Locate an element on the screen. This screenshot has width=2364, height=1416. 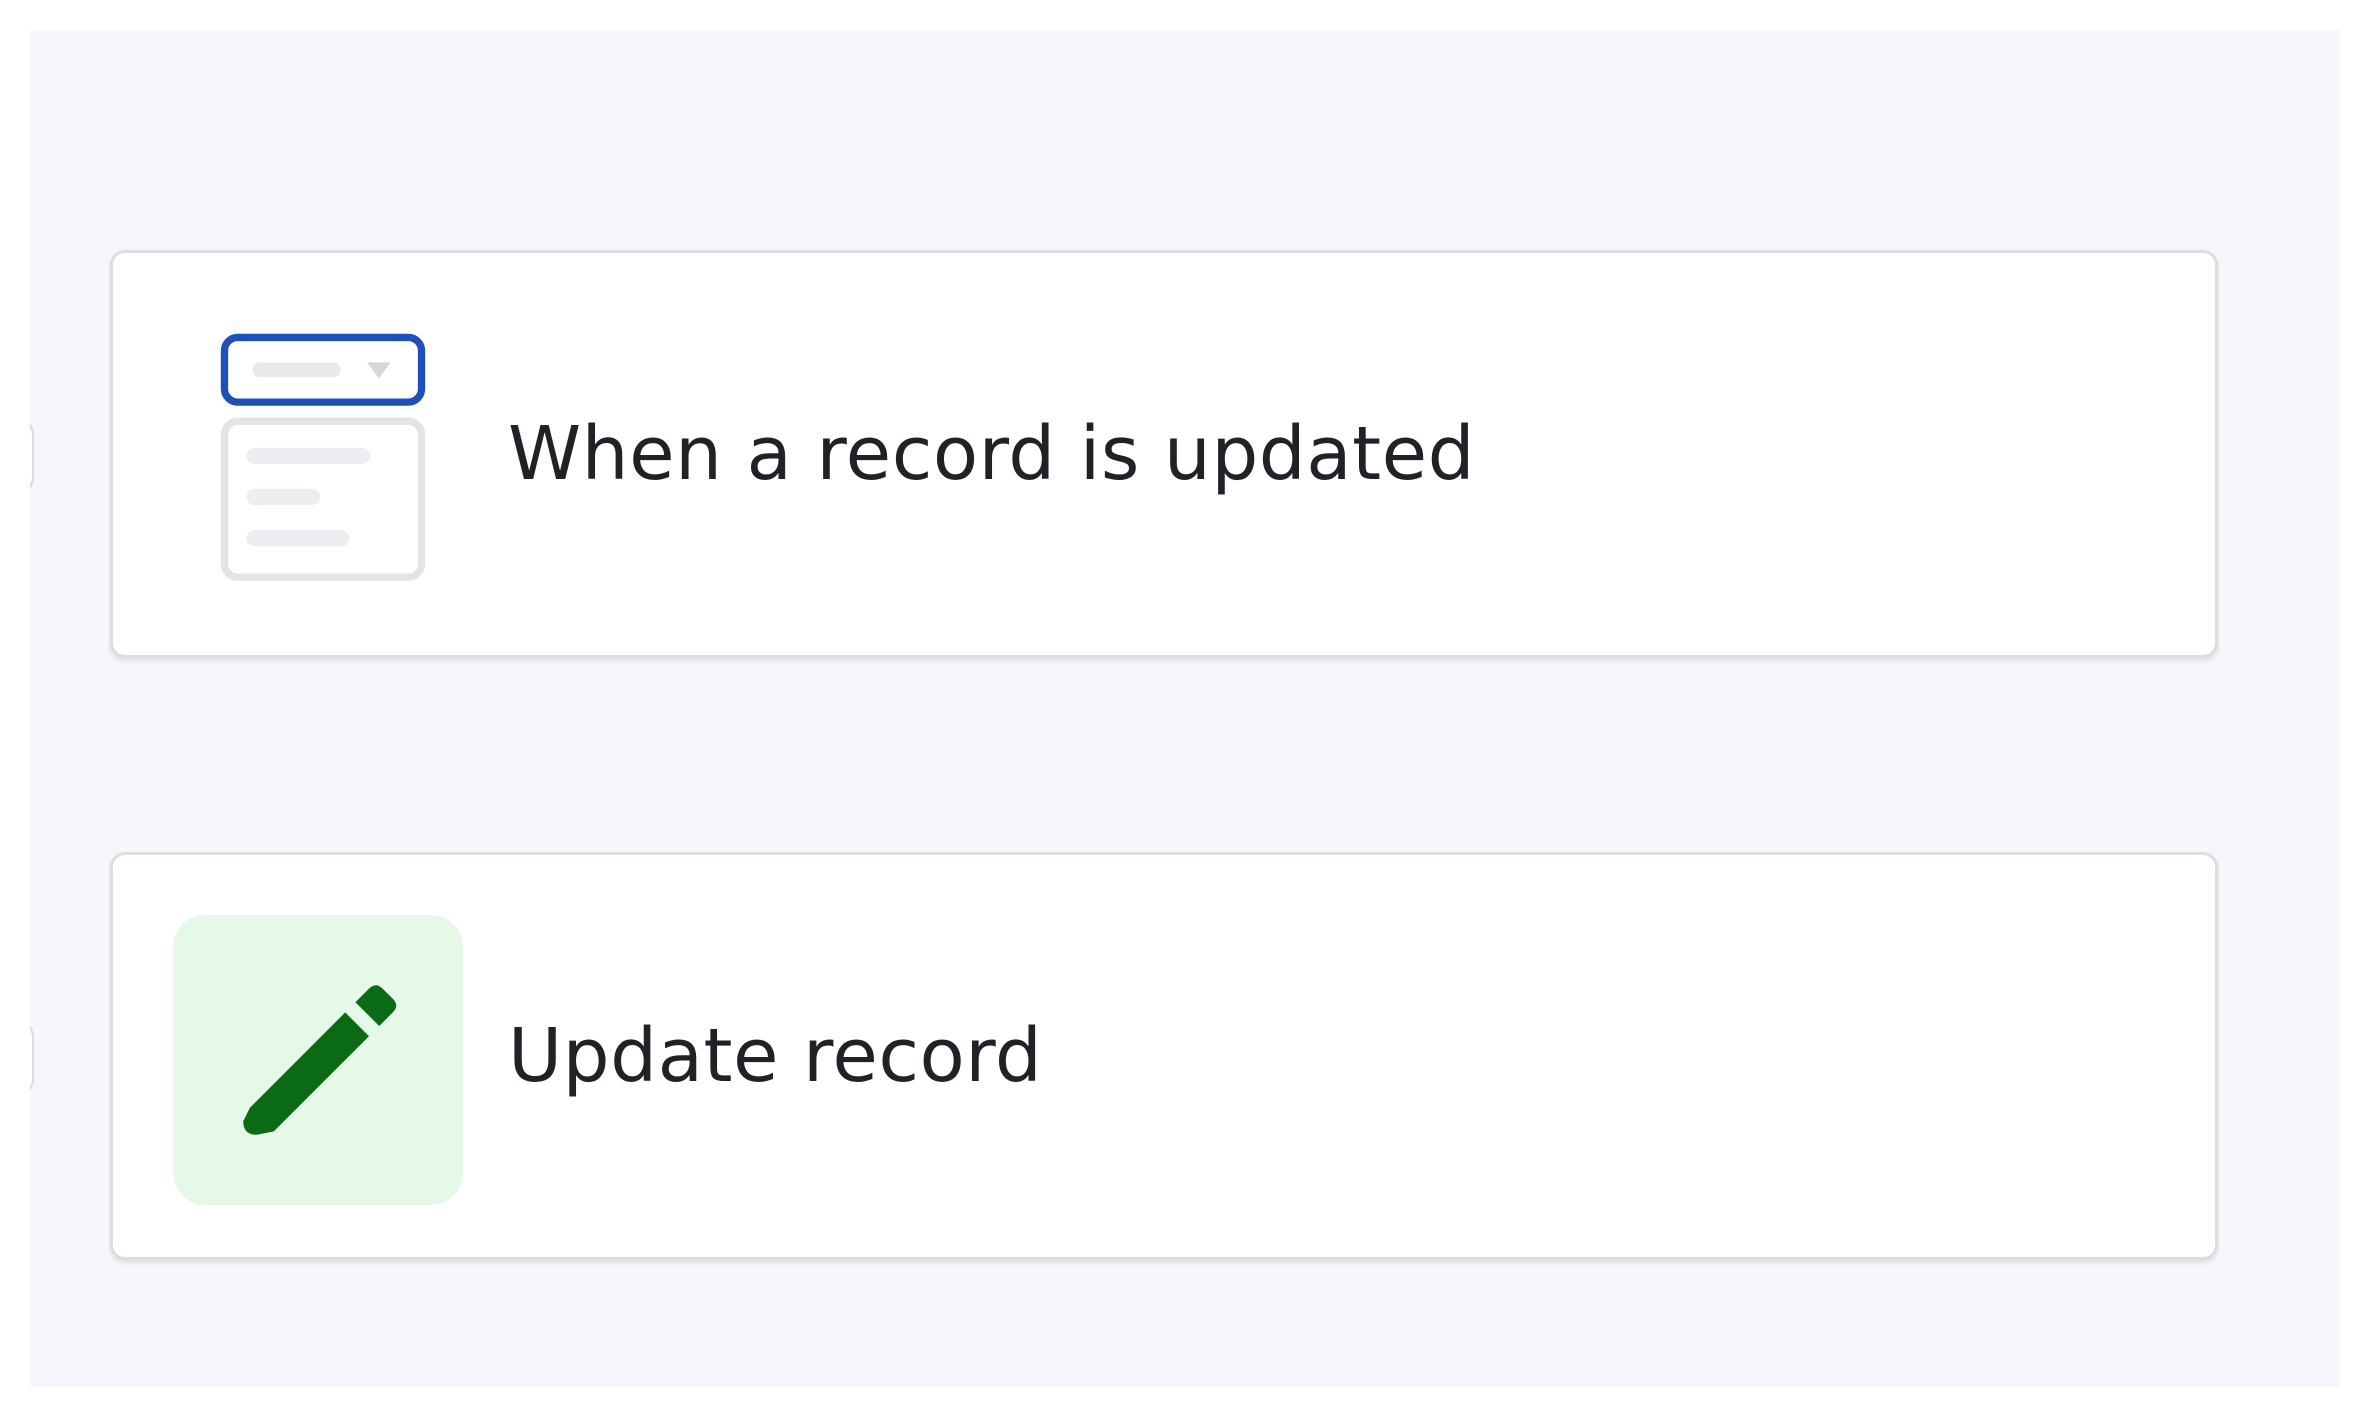
pencil-icon is located at coordinates (320, 1060).